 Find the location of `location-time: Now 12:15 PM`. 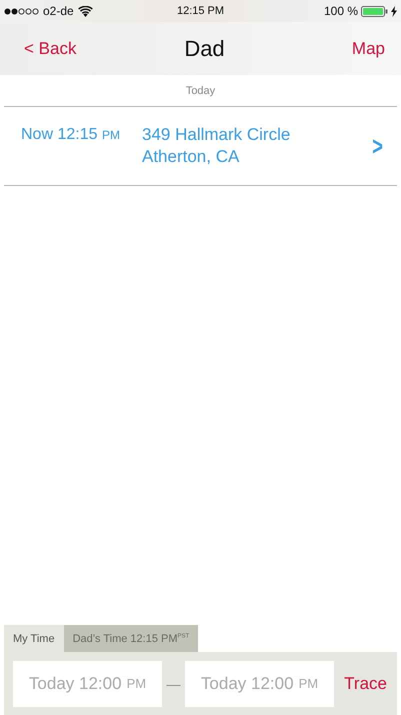

location-time: Now 12:15 PM is located at coordinates (71, 135).